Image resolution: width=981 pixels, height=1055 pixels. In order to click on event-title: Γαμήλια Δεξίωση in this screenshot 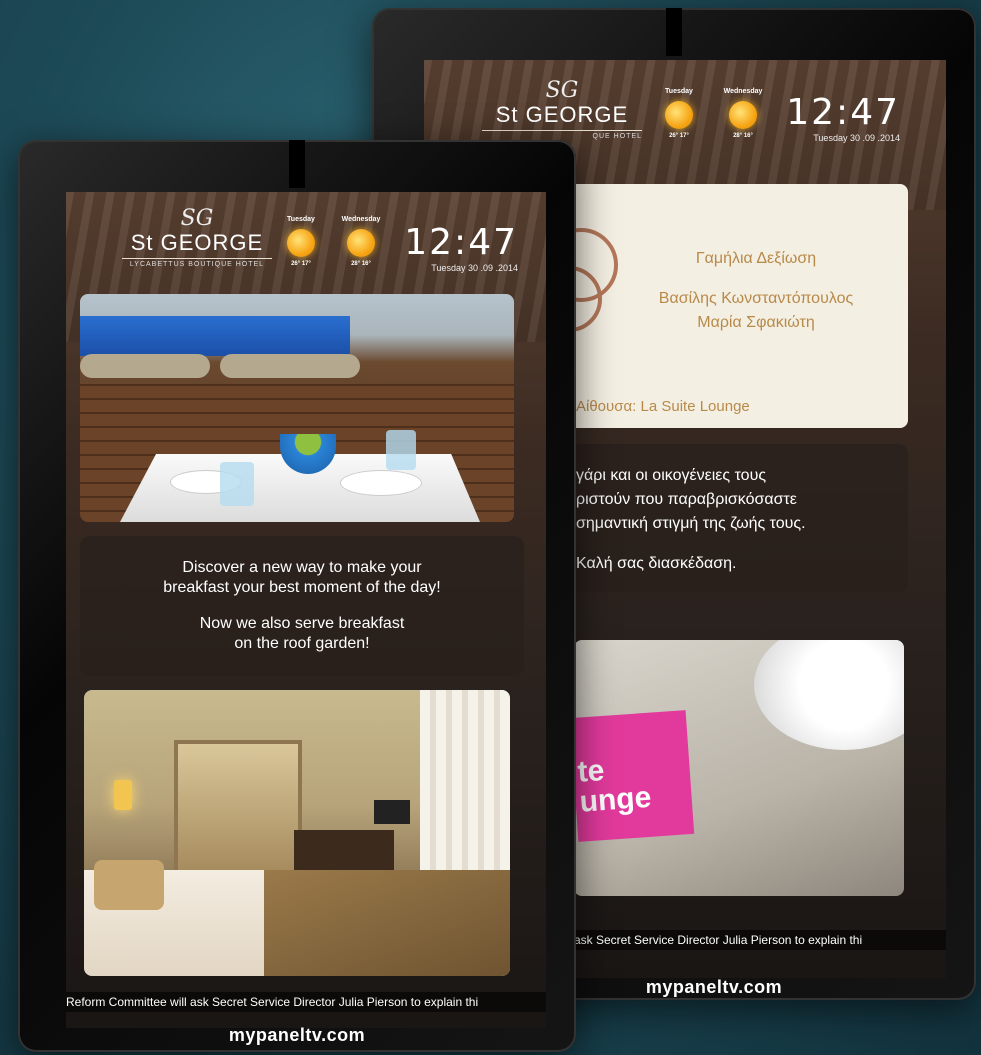, I will do `click(756, 258)`.